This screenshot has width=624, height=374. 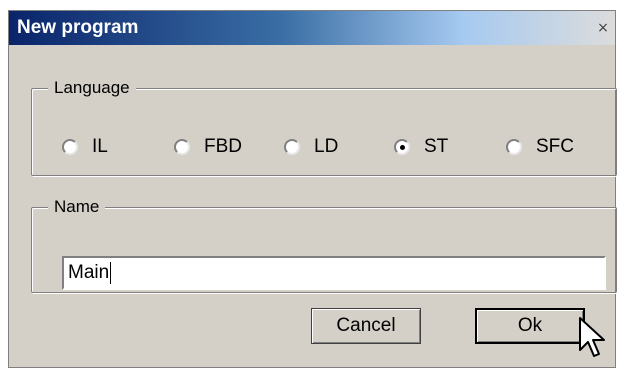 What do you see at coordinates (530, 326) in the screenshot?
I see `ok-button: Ok` at bounding box center [530, 326].